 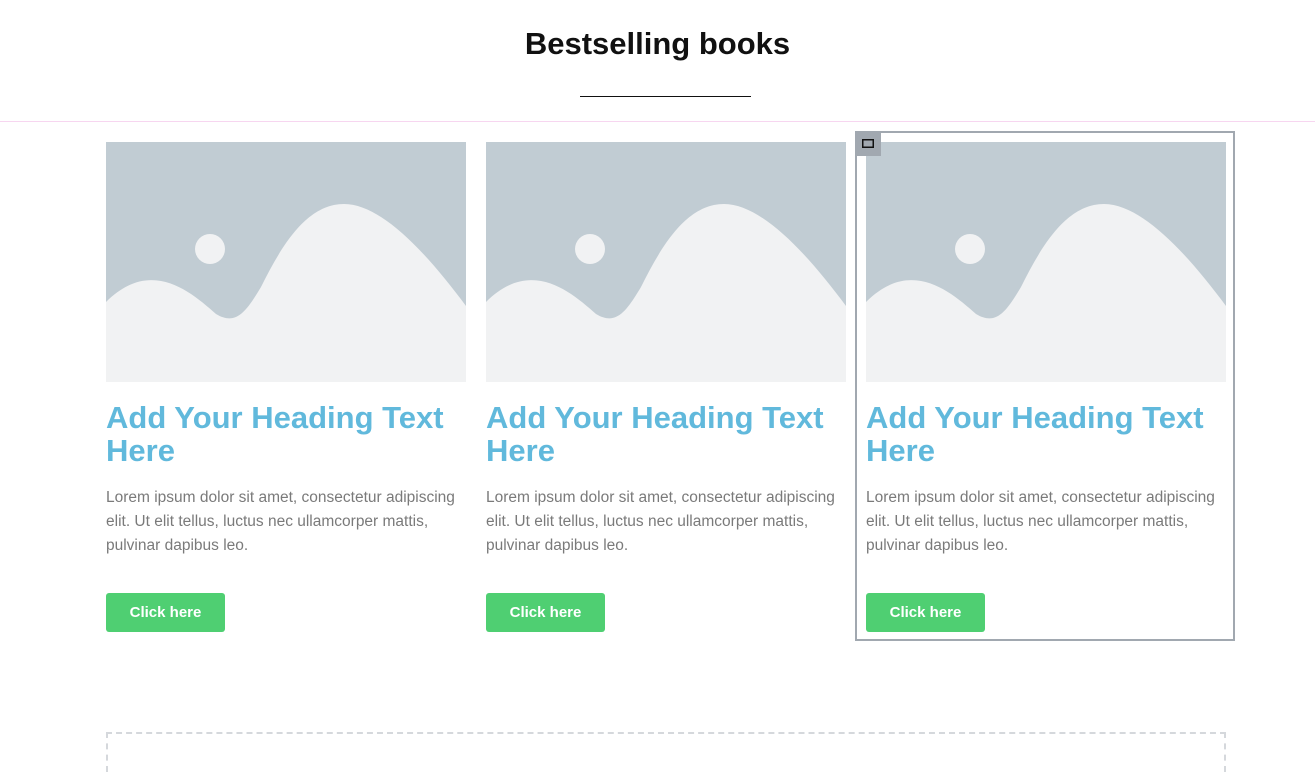 What do you see at coordinates (666, 752) in the screenshot?
I see `add-section-dropzone` at bounding box center [666, 752].